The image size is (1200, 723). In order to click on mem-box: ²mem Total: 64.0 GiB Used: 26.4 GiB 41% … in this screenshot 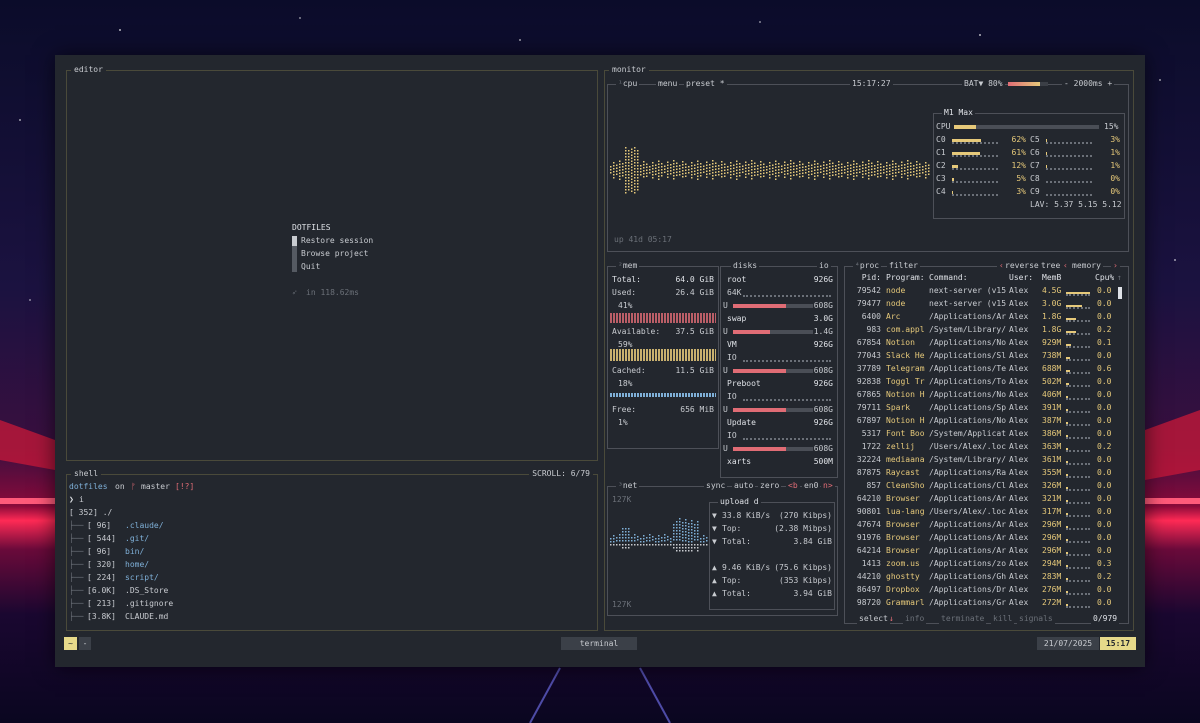, I will do `click(663, 355)`.